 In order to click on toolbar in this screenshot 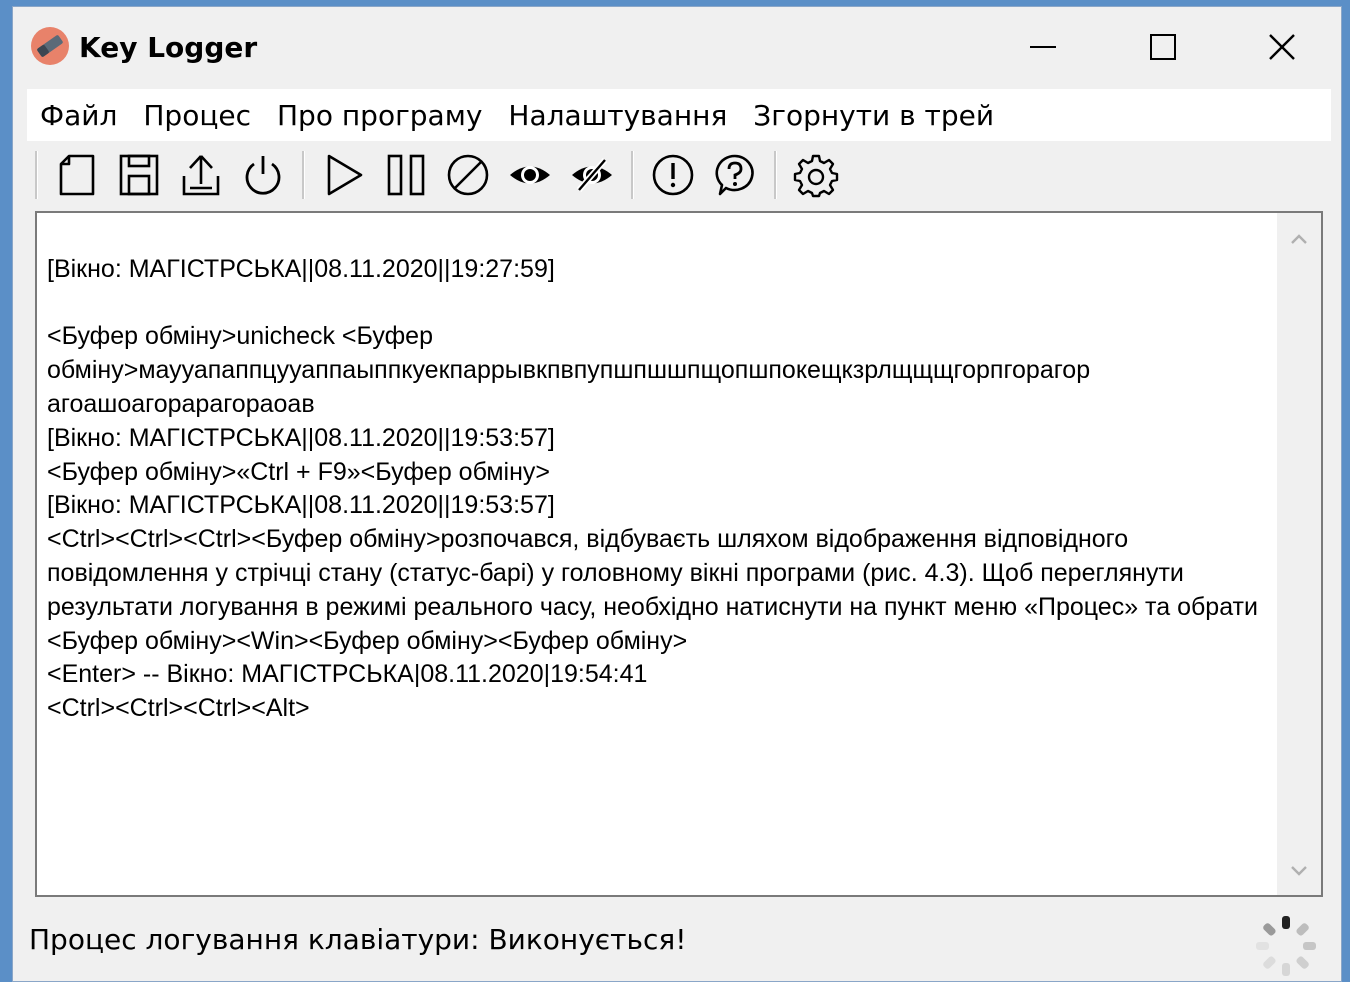, I will do `click(679, 175)`.